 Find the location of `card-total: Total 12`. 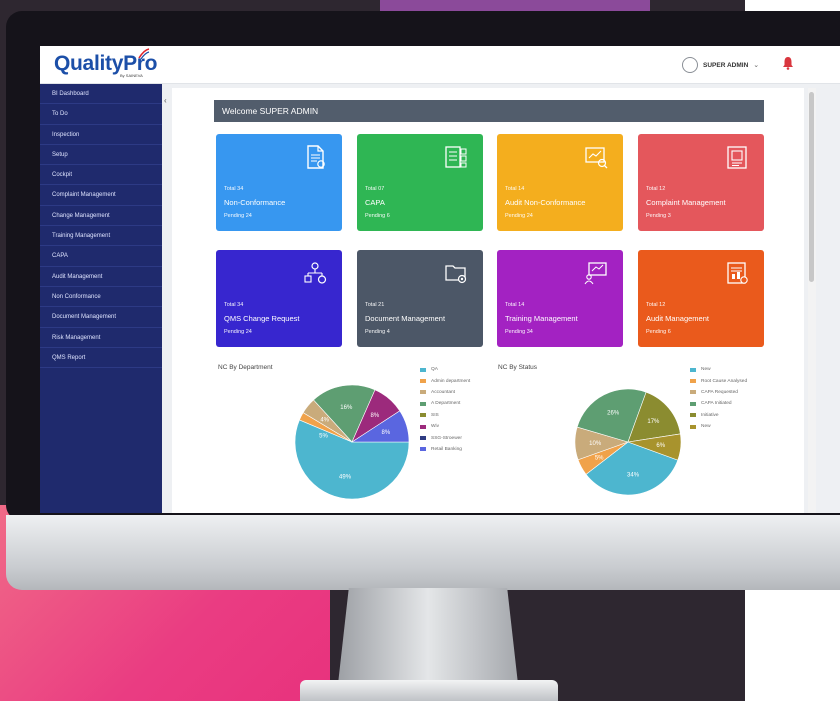

card-total: Total 12 is located at coordinates (656, 189).